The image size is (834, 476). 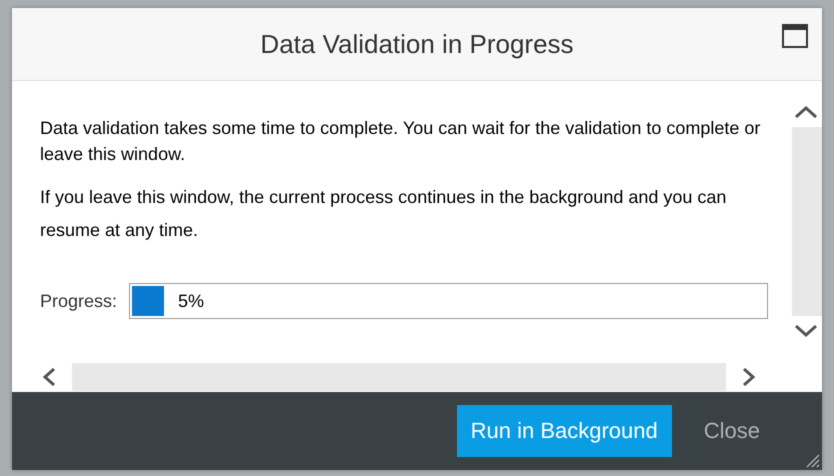 I want to click on scroll-down-icon, so click(x=806, y=331).